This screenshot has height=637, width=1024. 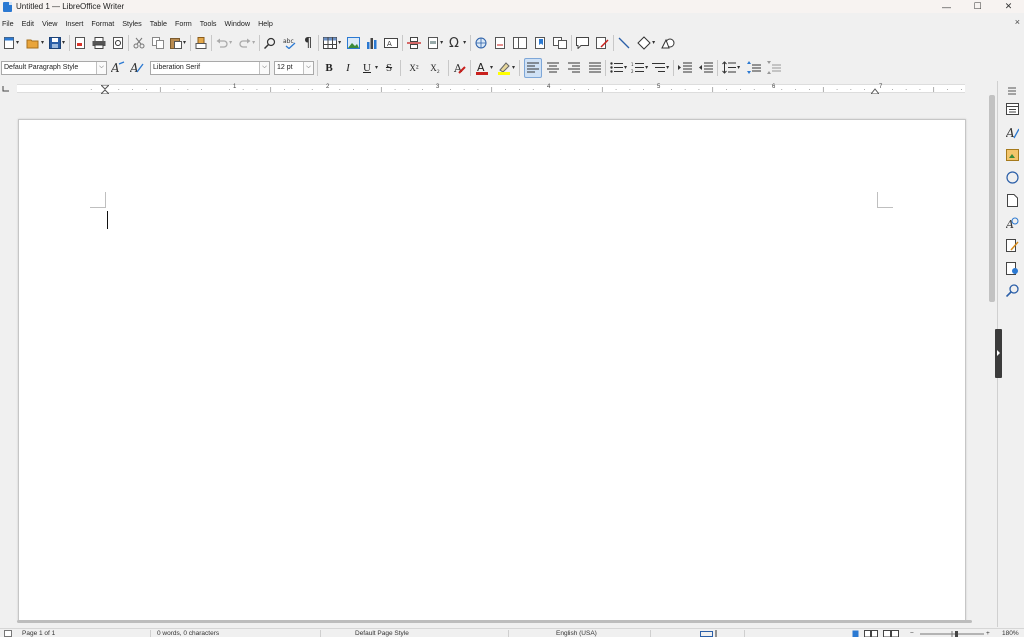 What do you see at coordinates (74, 23) in the screenshot?
I see `menu-insert: Insert` at bounding box center [74, 23].